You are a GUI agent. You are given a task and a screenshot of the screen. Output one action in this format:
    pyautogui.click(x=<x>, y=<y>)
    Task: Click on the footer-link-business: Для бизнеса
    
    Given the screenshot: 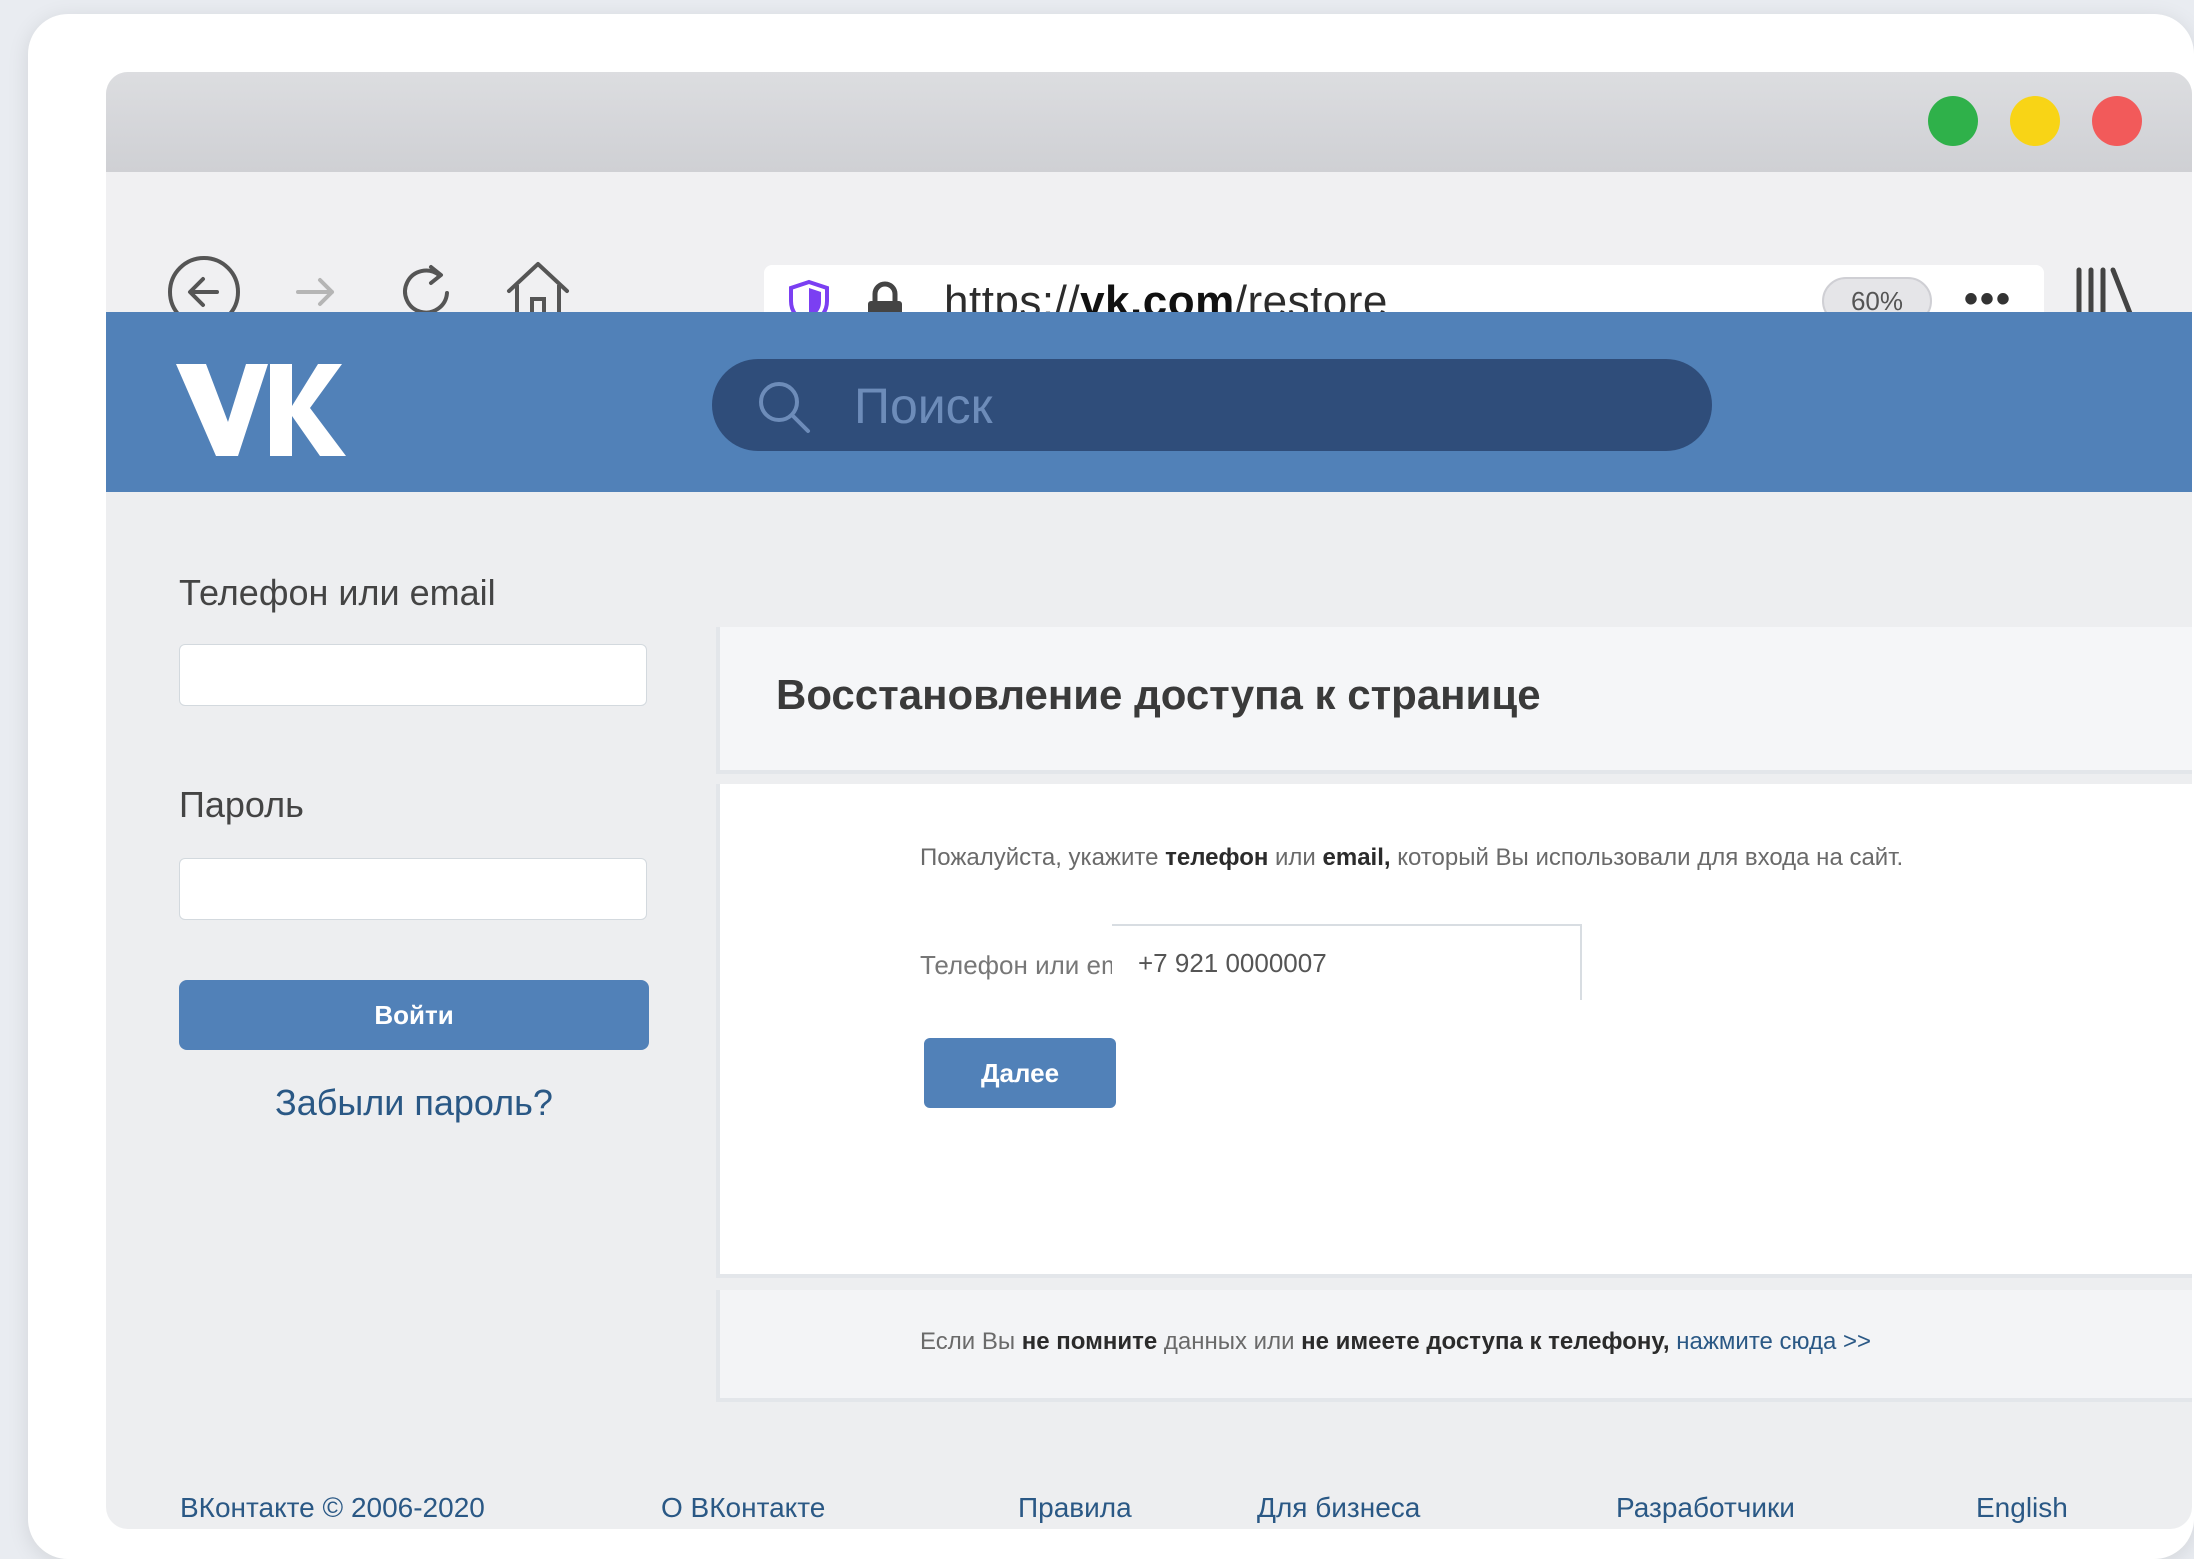 What is the action you would take?
    pyautogui.click(x=1338, y=1508)
    